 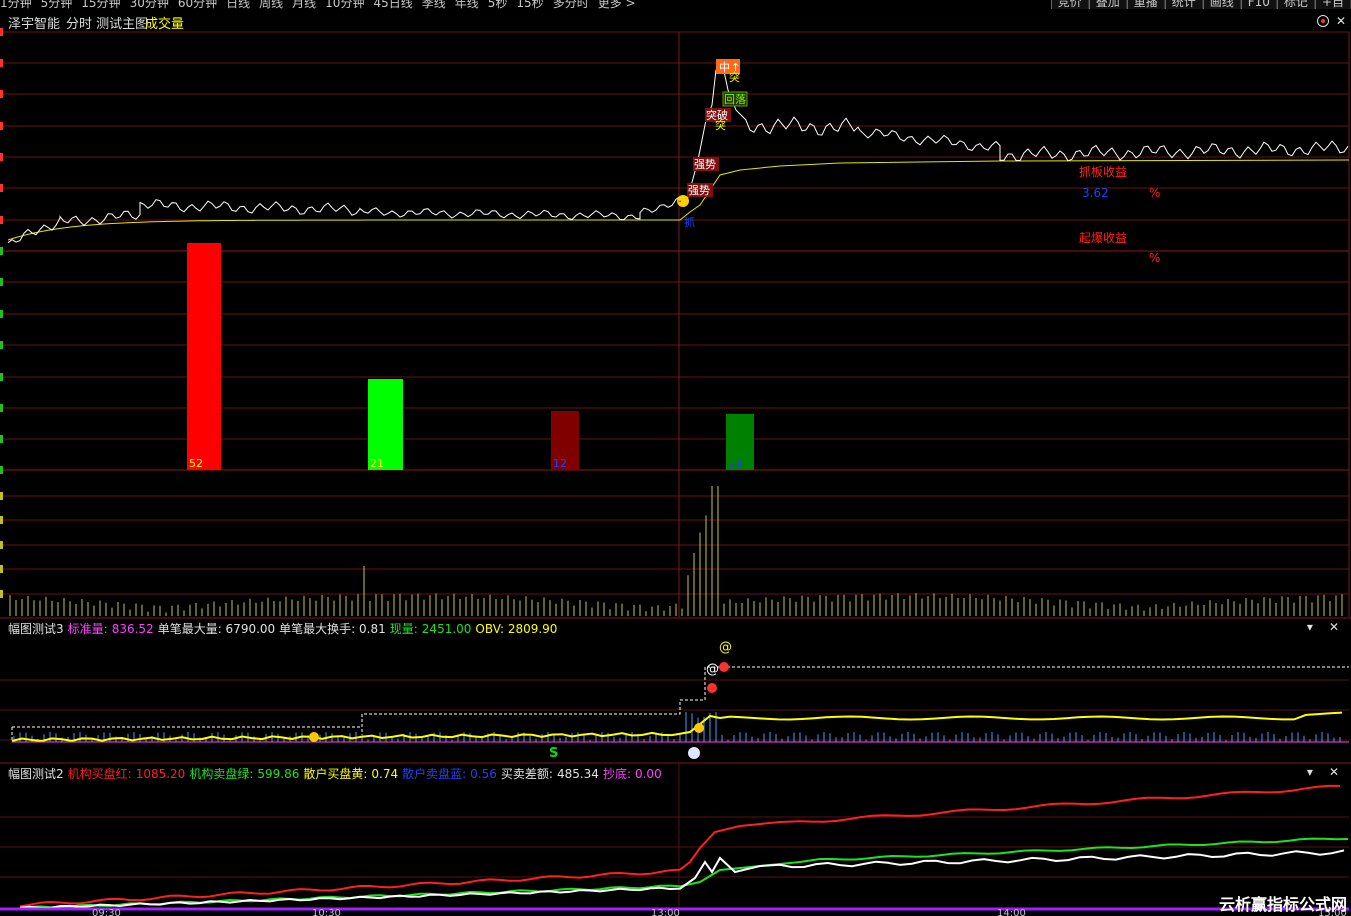 I want to click on signal-bar, so click(x=204, y=356).